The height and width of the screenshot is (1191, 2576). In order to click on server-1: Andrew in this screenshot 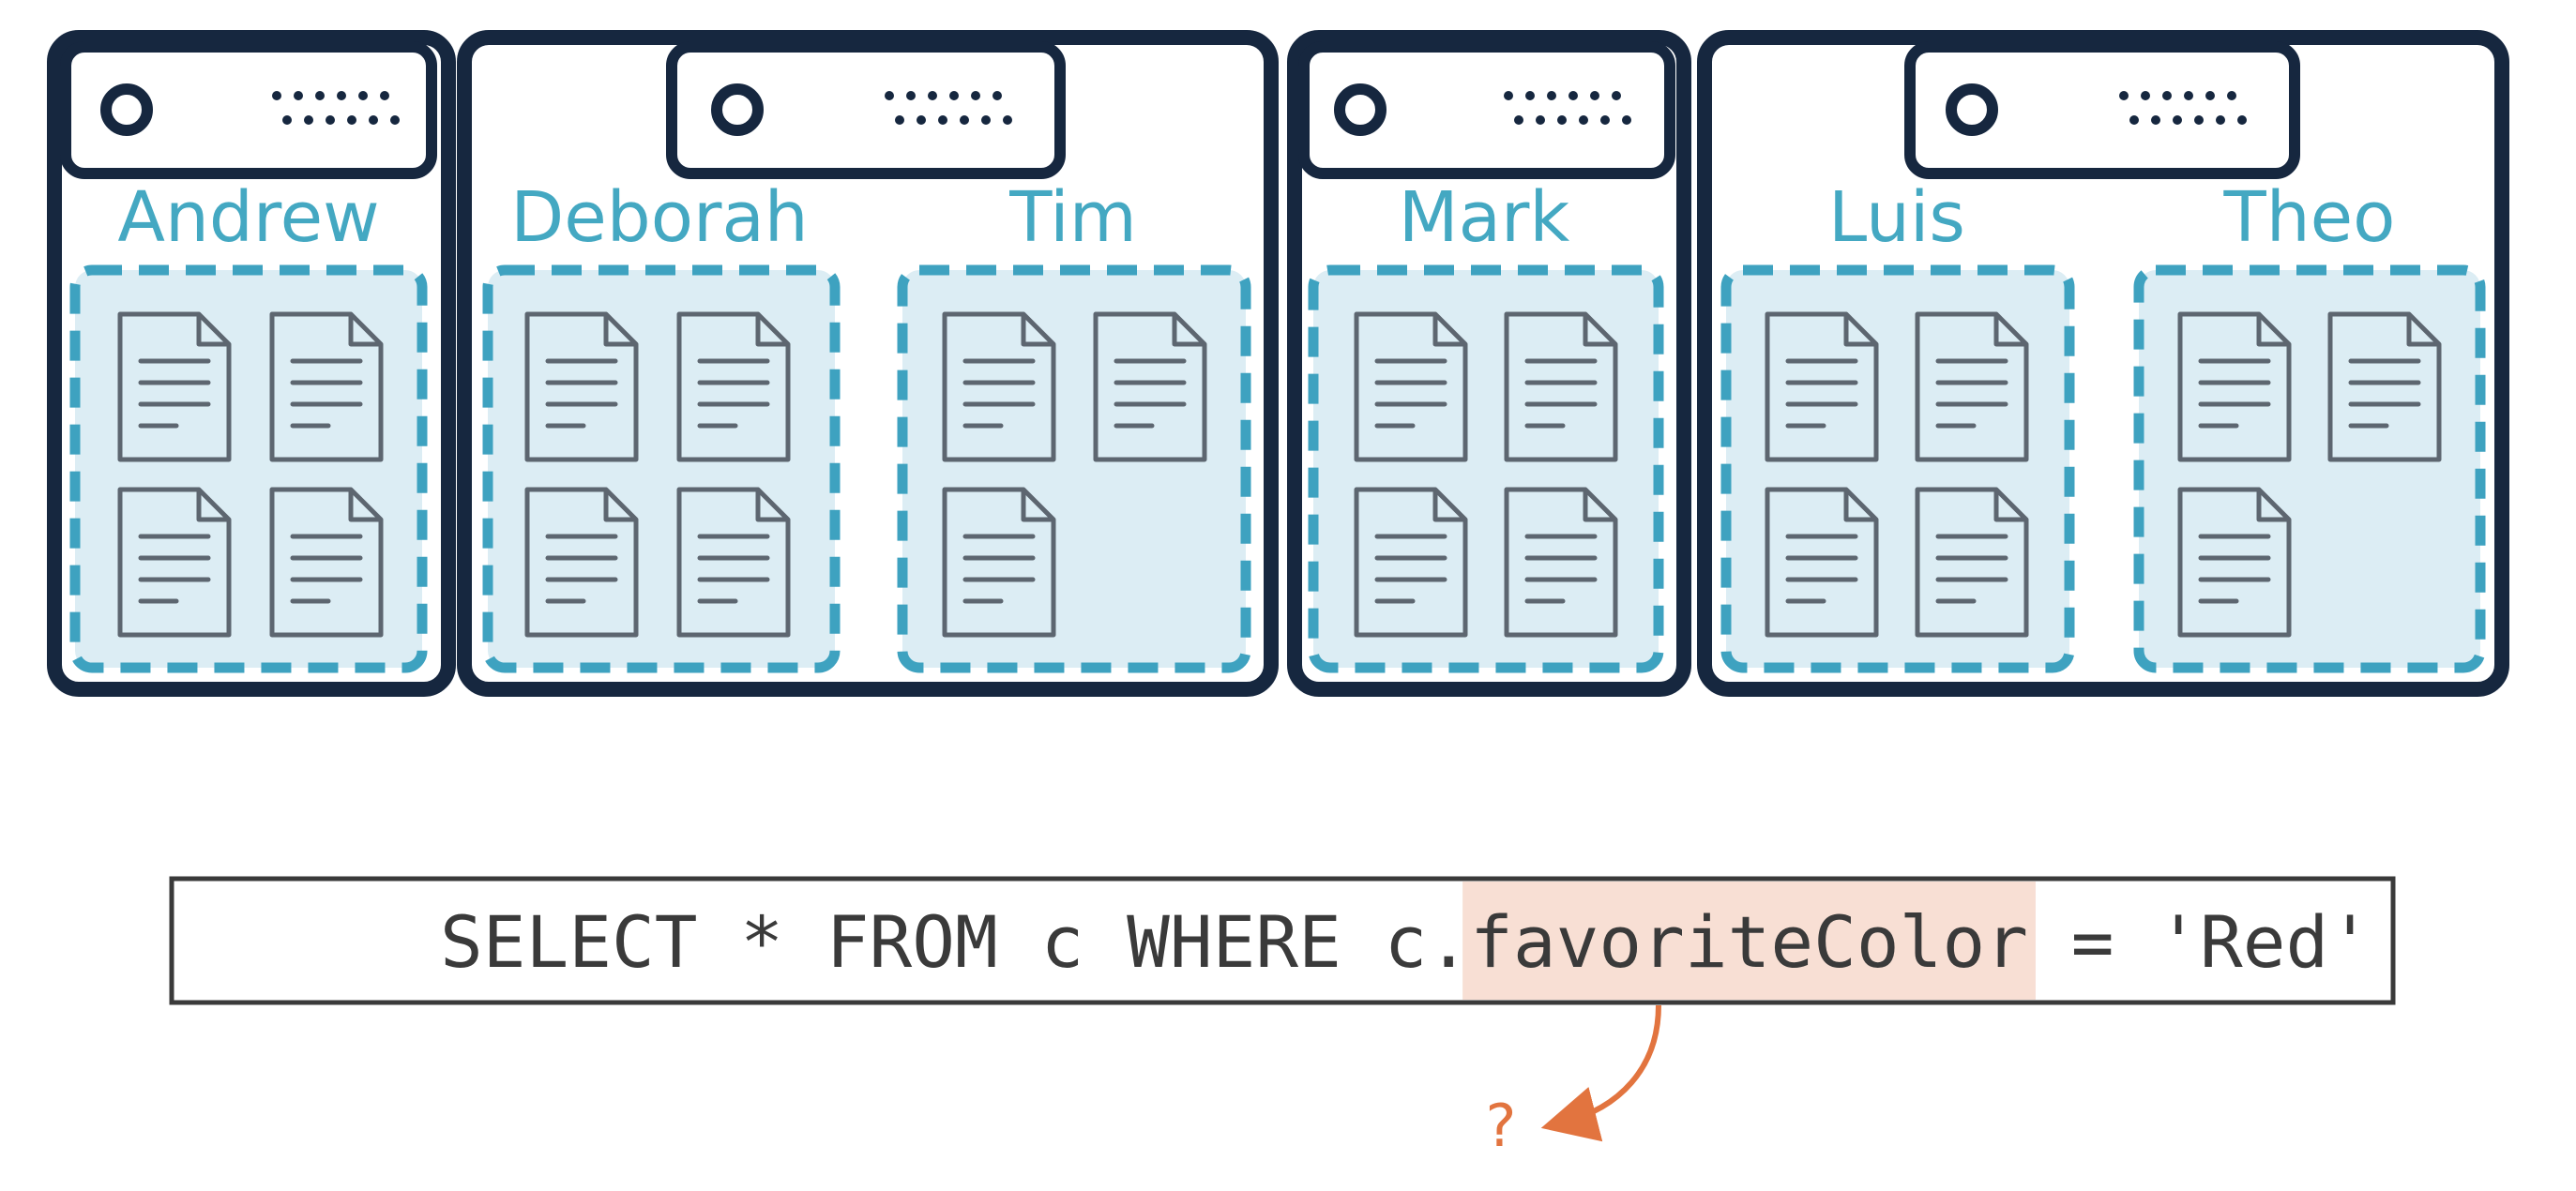, I will do `click(252, 364)`.